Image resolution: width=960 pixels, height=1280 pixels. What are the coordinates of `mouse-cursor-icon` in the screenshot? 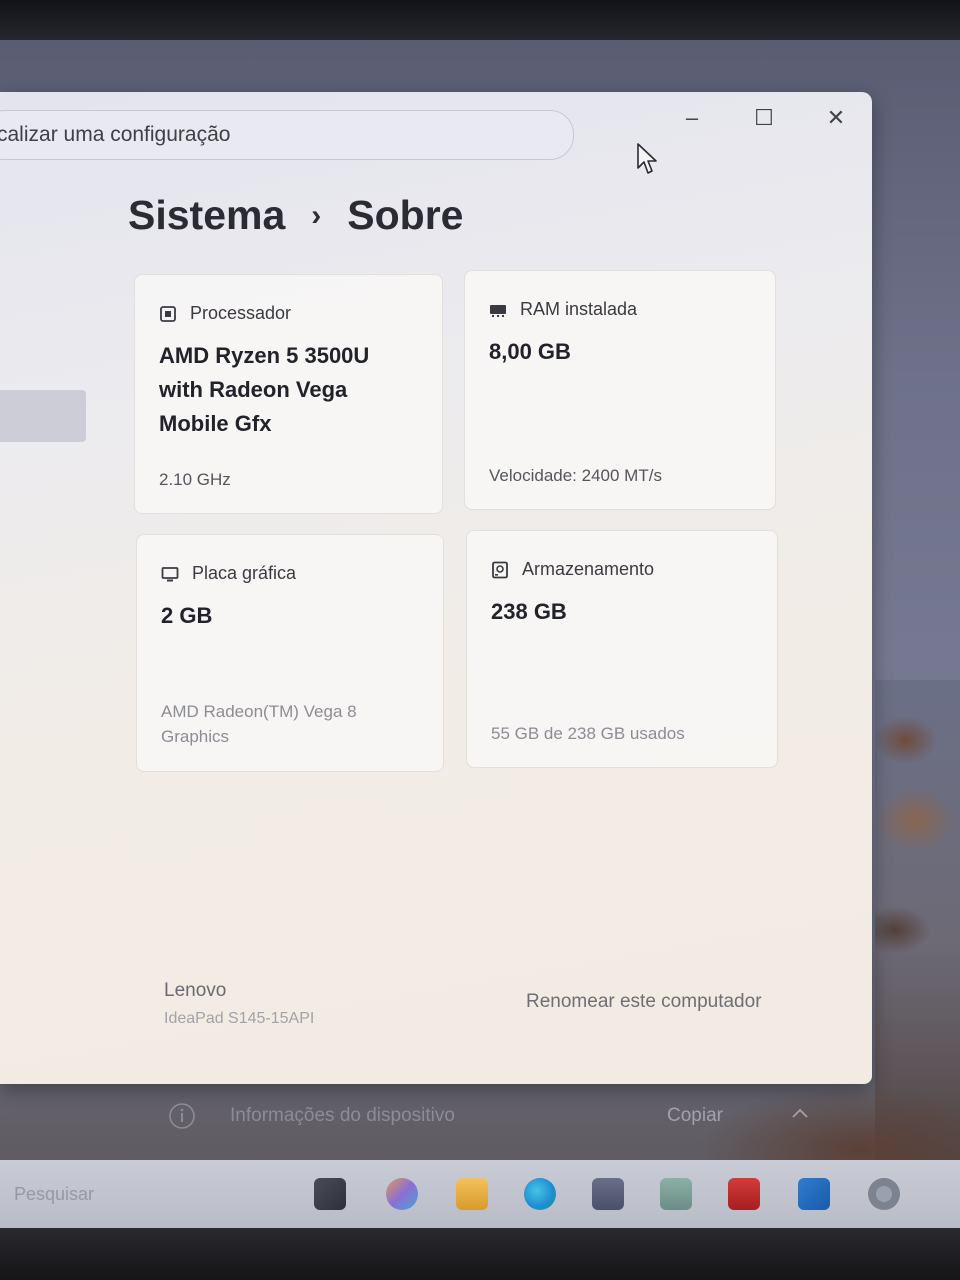 It's located at (647, 158).